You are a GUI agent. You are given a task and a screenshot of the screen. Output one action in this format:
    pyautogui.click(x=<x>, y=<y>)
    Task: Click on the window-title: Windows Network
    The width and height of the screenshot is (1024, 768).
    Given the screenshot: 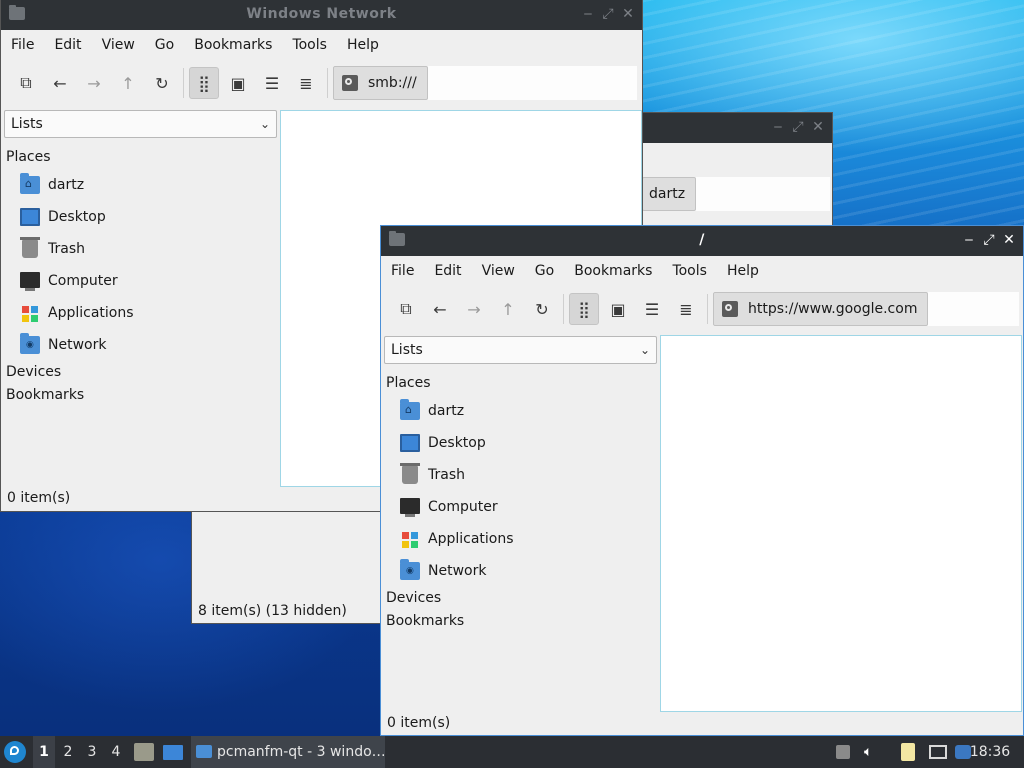 What is the action you would take?
    pyautogui.click(x=321, y=14)
    